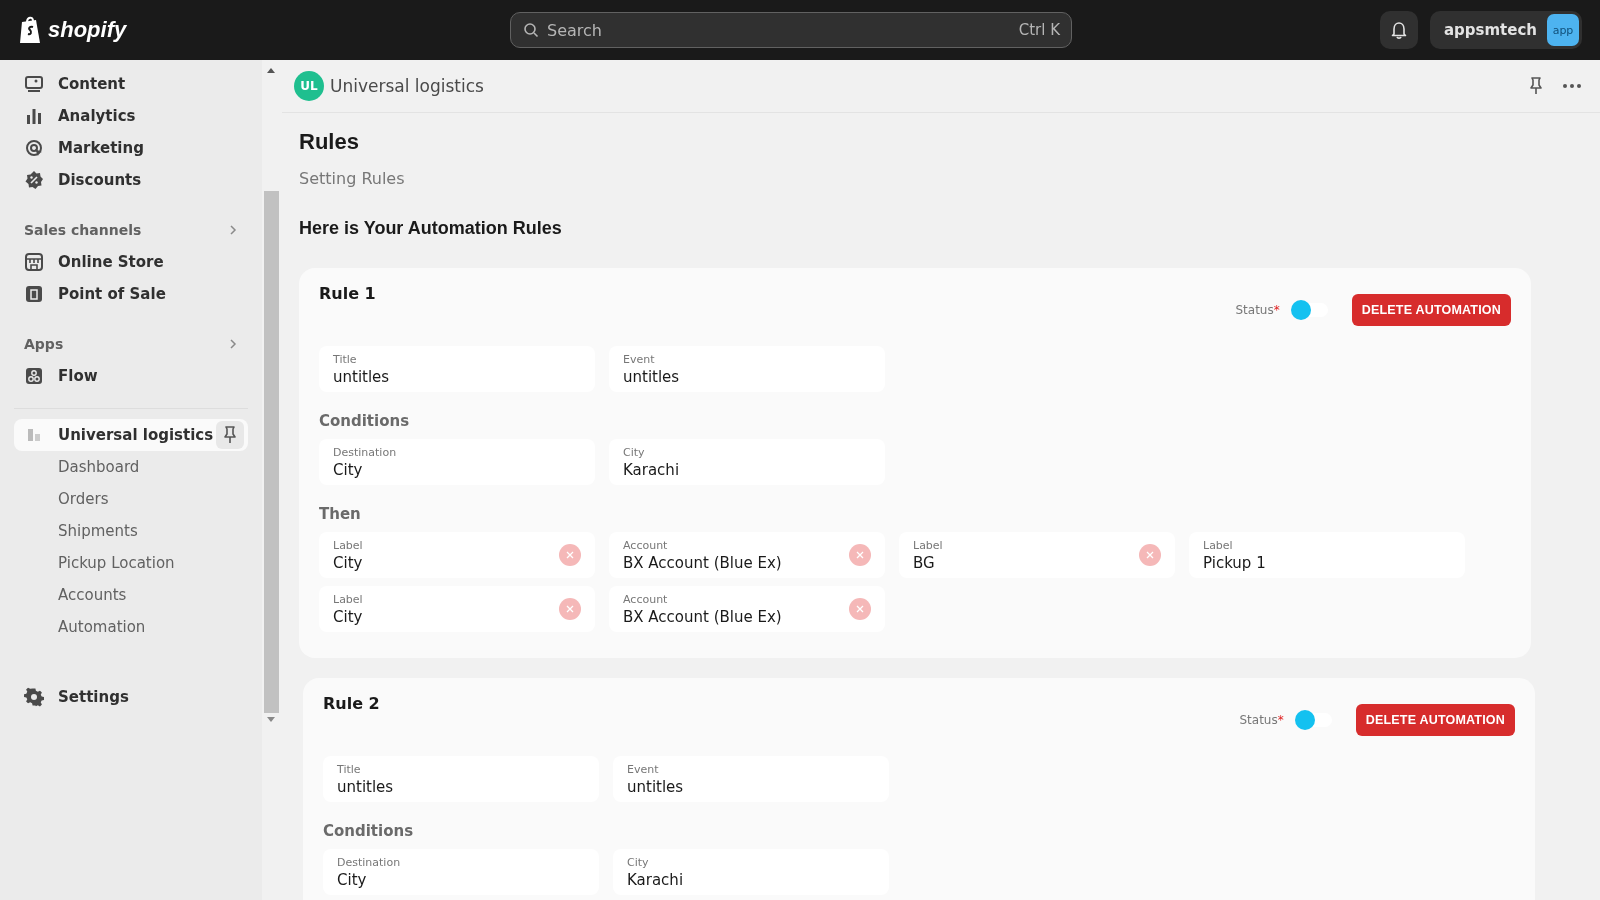 Image resolution: width=1600 pixels, height=900 pixels. What do you see at coordinates (407, 86) in the screenshot?
I see `app-title: Universal logistics` at bounding box center [407, 86].